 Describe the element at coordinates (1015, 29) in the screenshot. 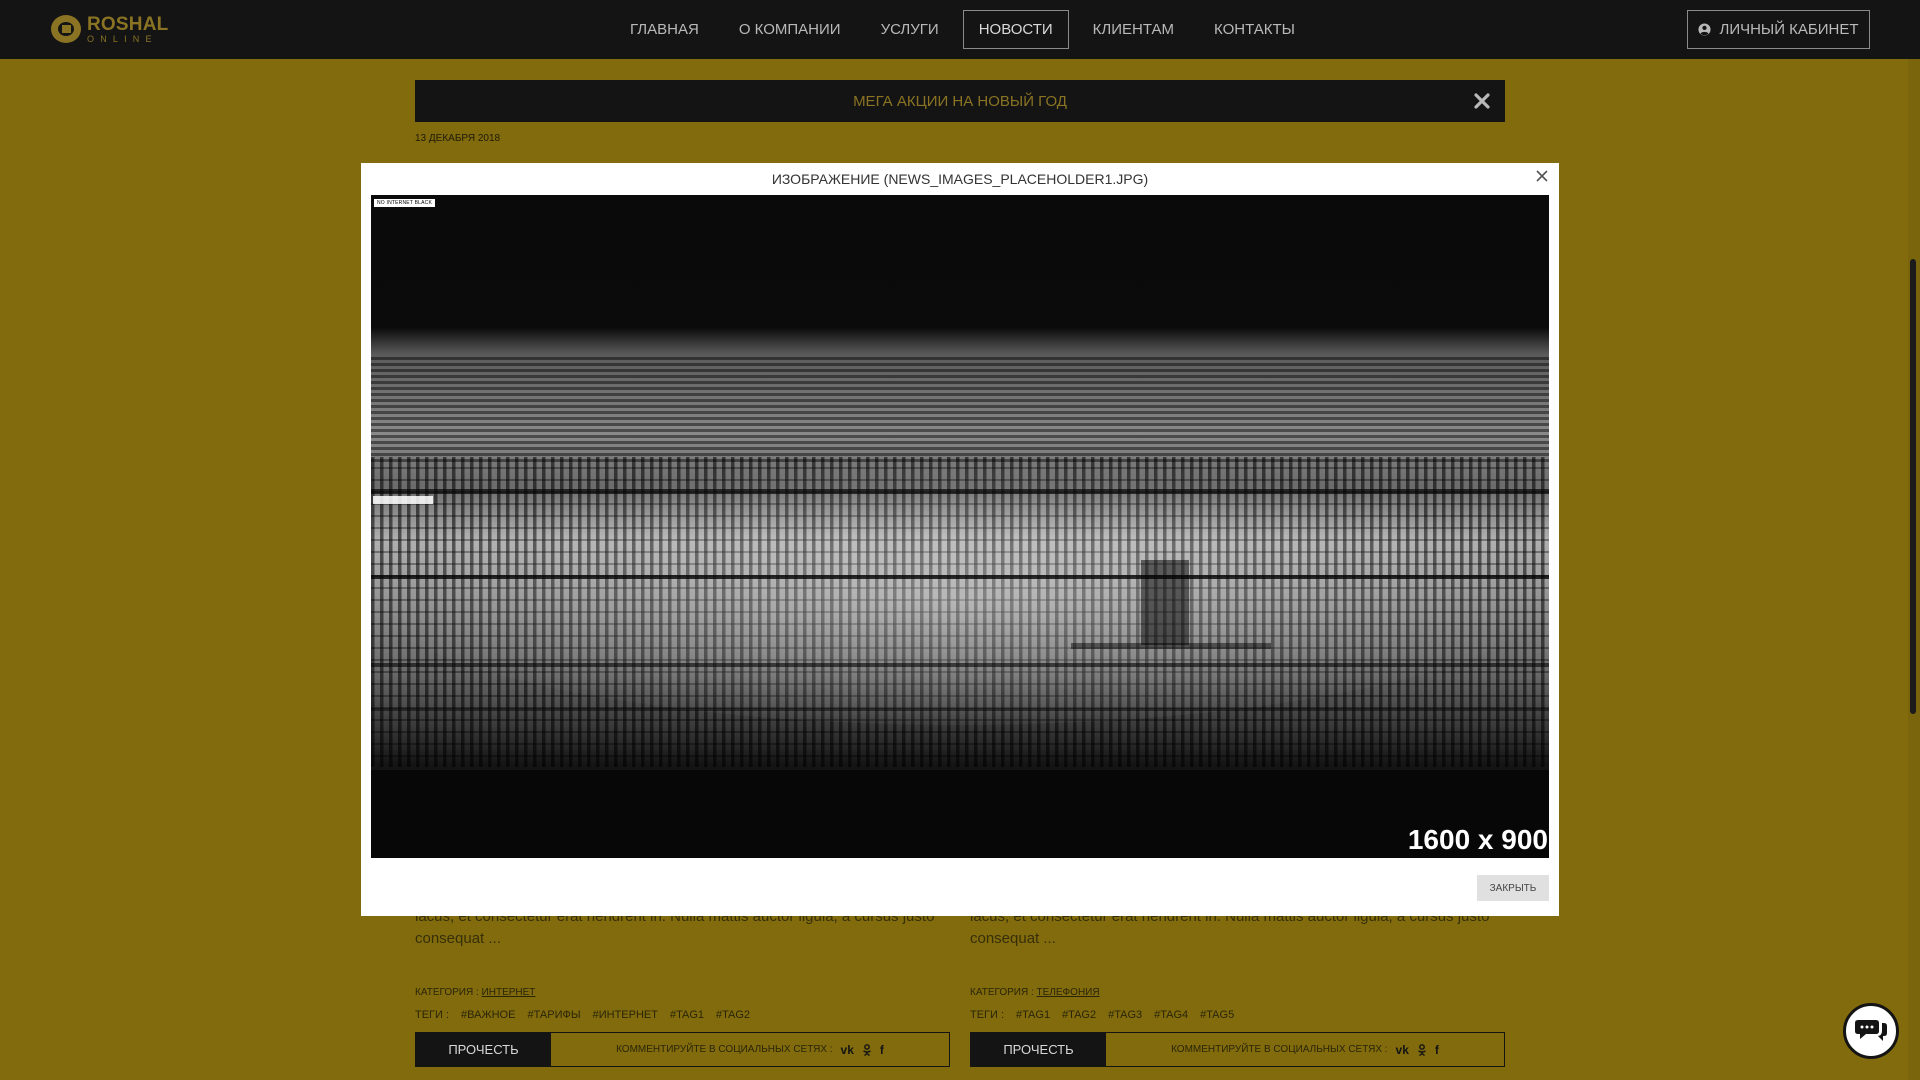

I see `nav-item-news: НОВОСТИ` at that location.